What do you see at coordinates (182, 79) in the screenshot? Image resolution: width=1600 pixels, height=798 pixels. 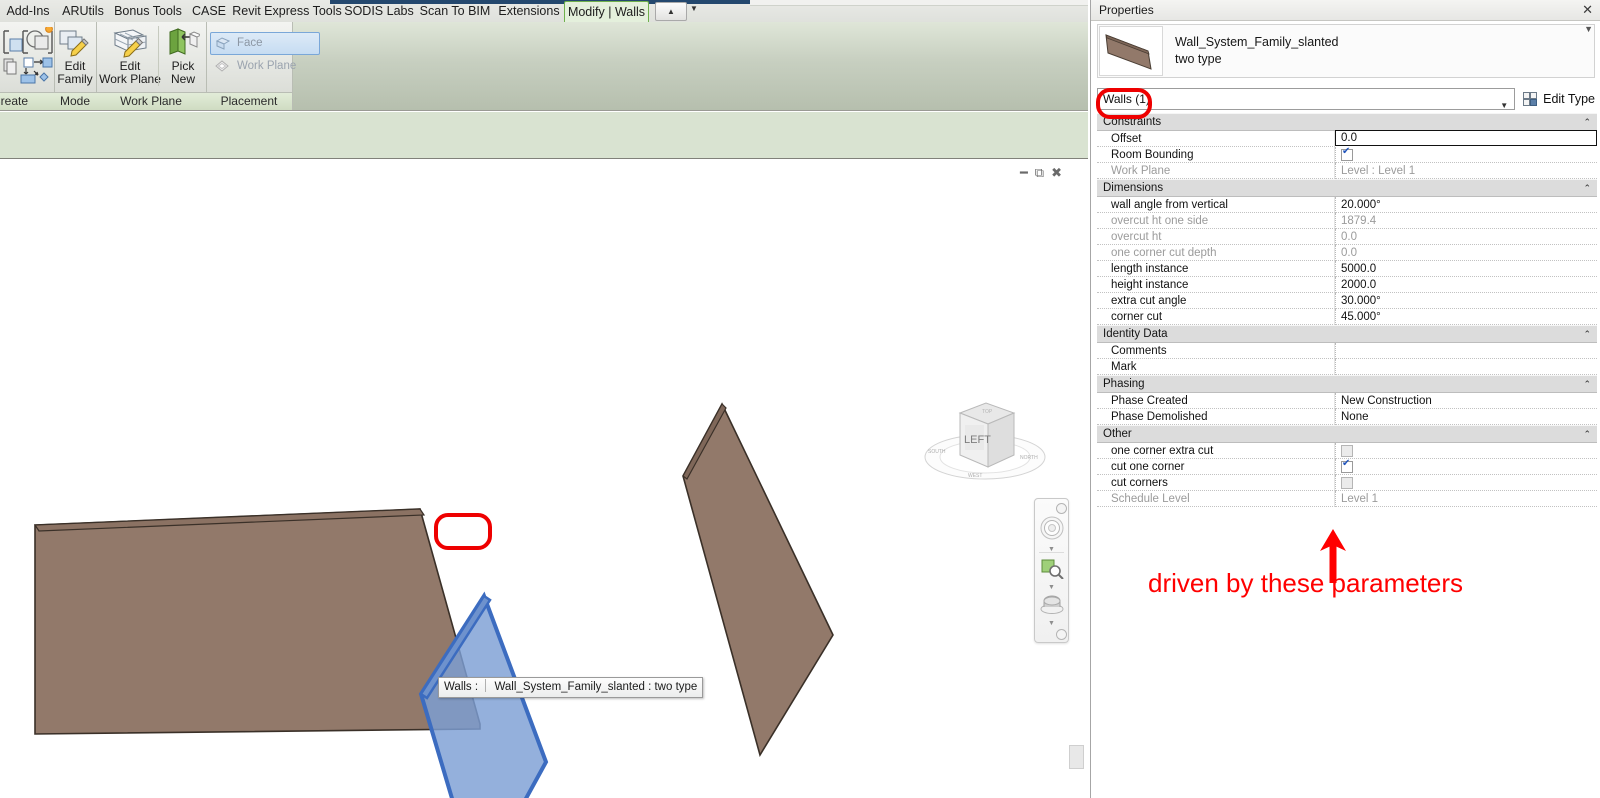 I see `pick-new-label-2: New` at bounding box center [182, 79].